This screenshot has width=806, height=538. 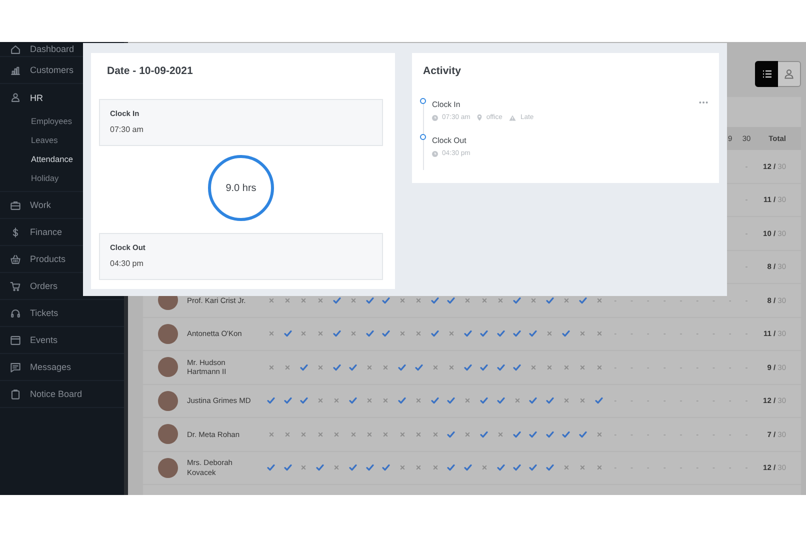 What do you see at coordinates (36, 97) in the screenshot?
I see `sidebar-item: HR` at bounding box center [36, 97].